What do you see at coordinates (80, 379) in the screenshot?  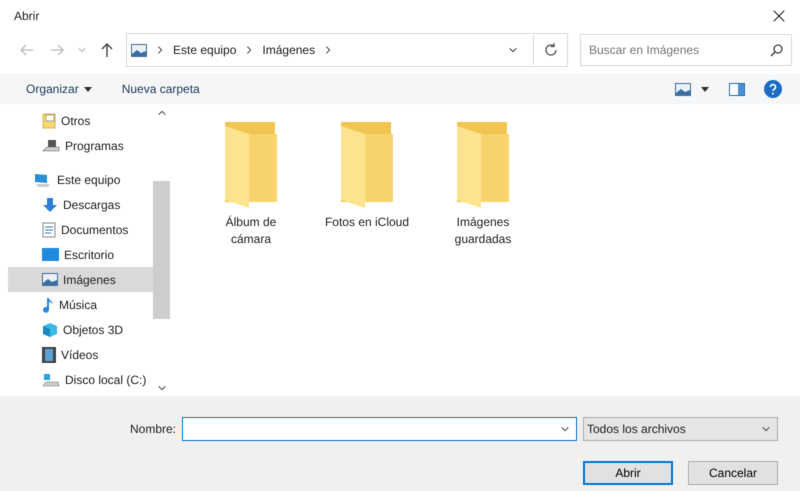 I see `sidebar-item: Disco local (C:)` at bounding box center [80, 379].